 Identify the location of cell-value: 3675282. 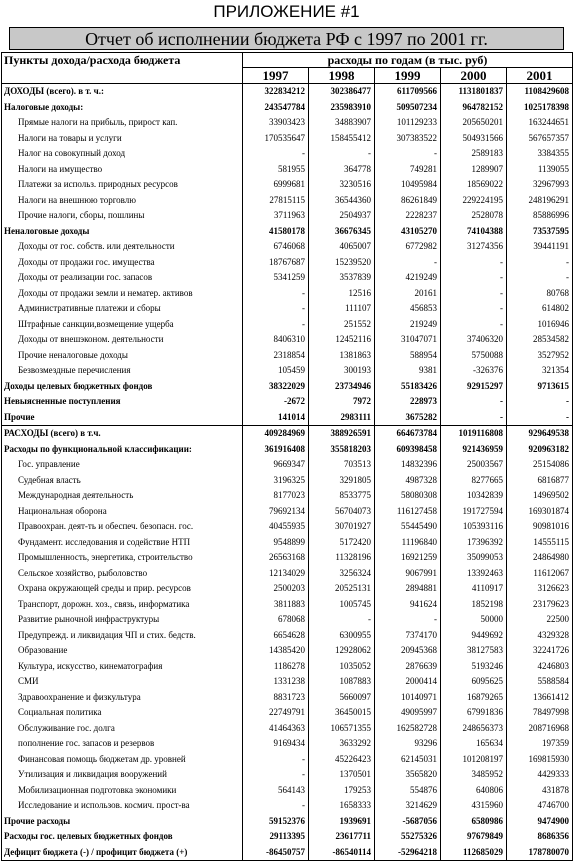
(407, 417).